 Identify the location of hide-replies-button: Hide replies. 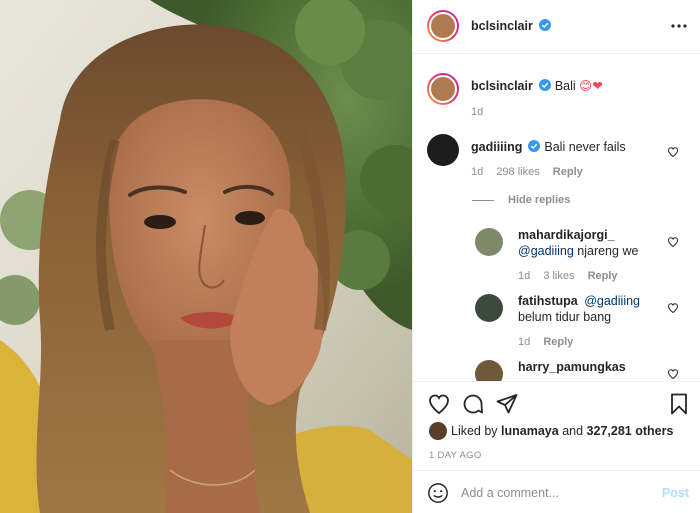
(521, 200).